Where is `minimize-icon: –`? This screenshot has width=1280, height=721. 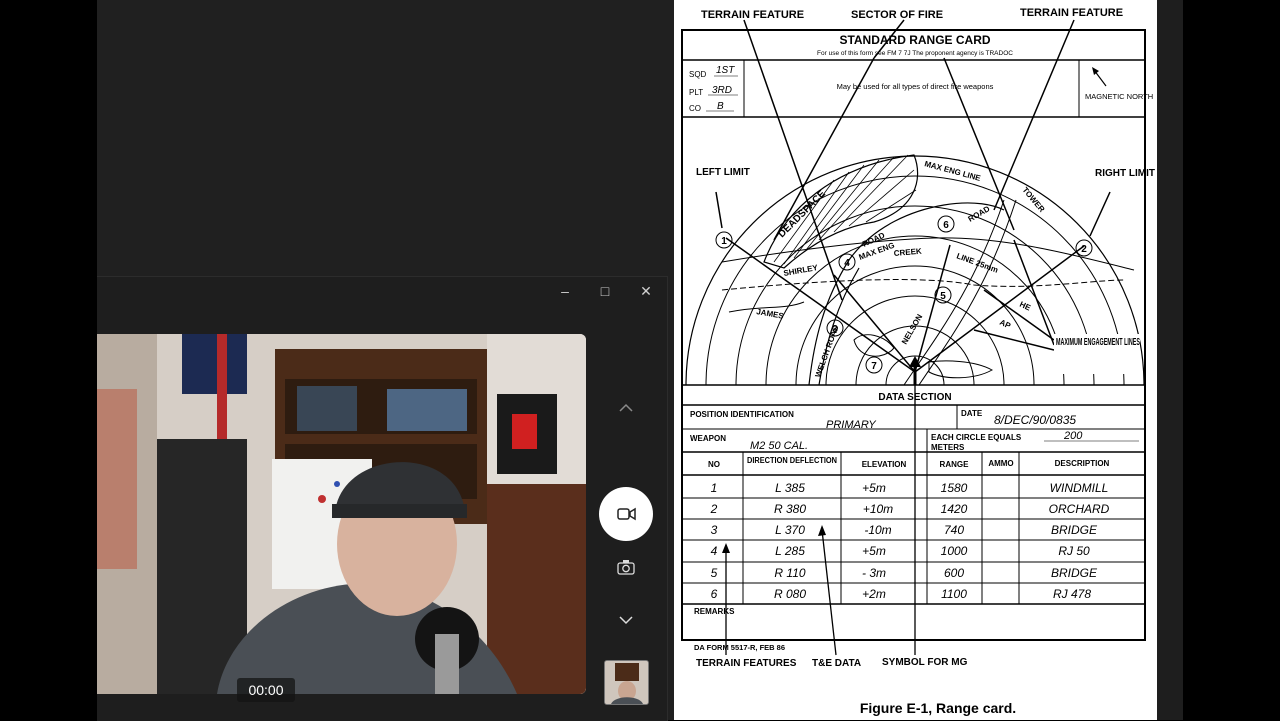
minimize-icon: – is located at coordinates (565, 291).